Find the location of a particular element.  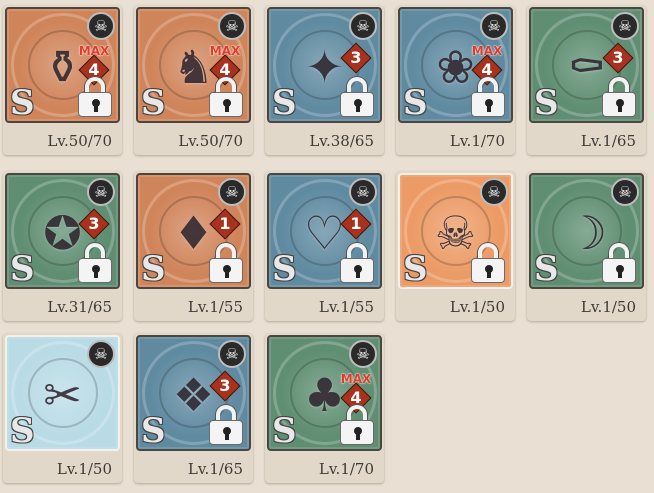

ribbon-charm-icon: ✂ is located at coordinates (62, 395).